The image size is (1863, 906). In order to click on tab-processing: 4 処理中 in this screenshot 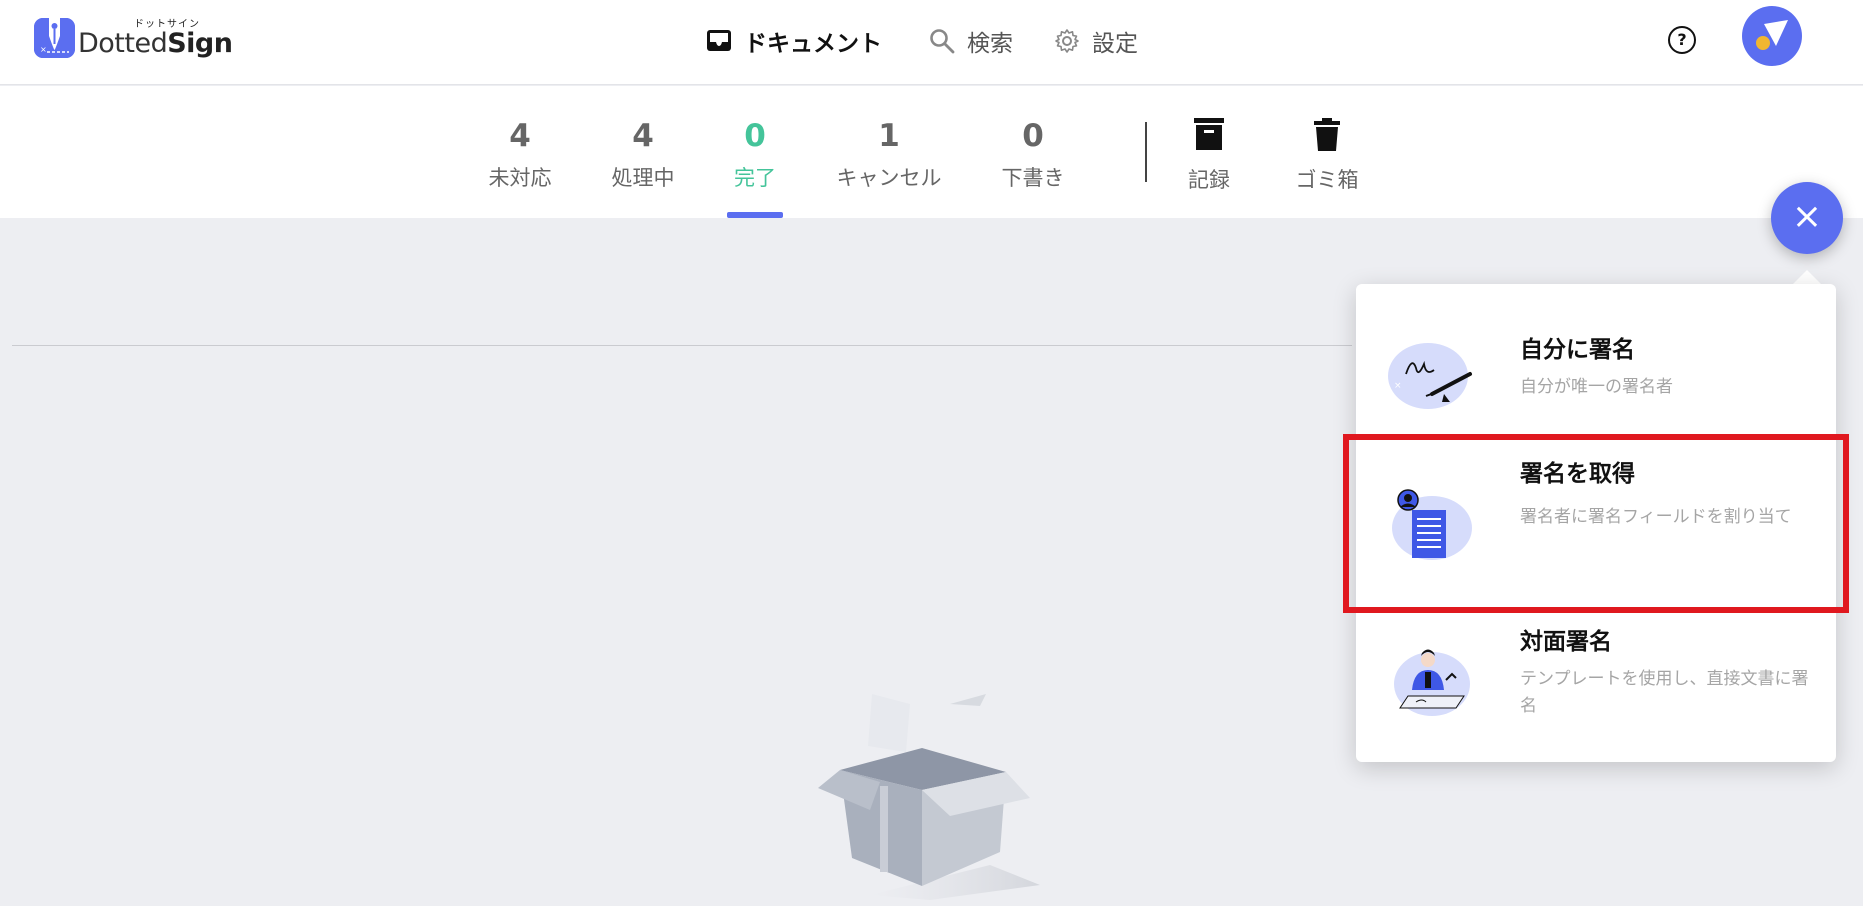, I will do `click(643, 139)`.